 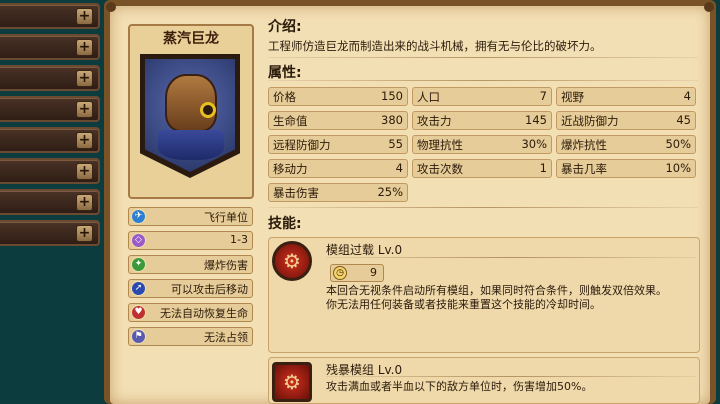 What do you see at coordinates (536, 120) in the screenshot?
I see `stat-value: 145` at bounding box center [536, 120].